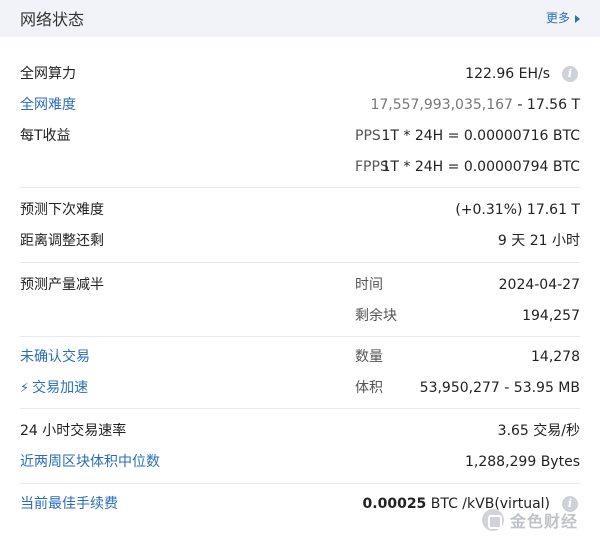 This screenshot has width=600, height=537. I want to click on halving-blocks-value: 194,257, so click(551, 316).